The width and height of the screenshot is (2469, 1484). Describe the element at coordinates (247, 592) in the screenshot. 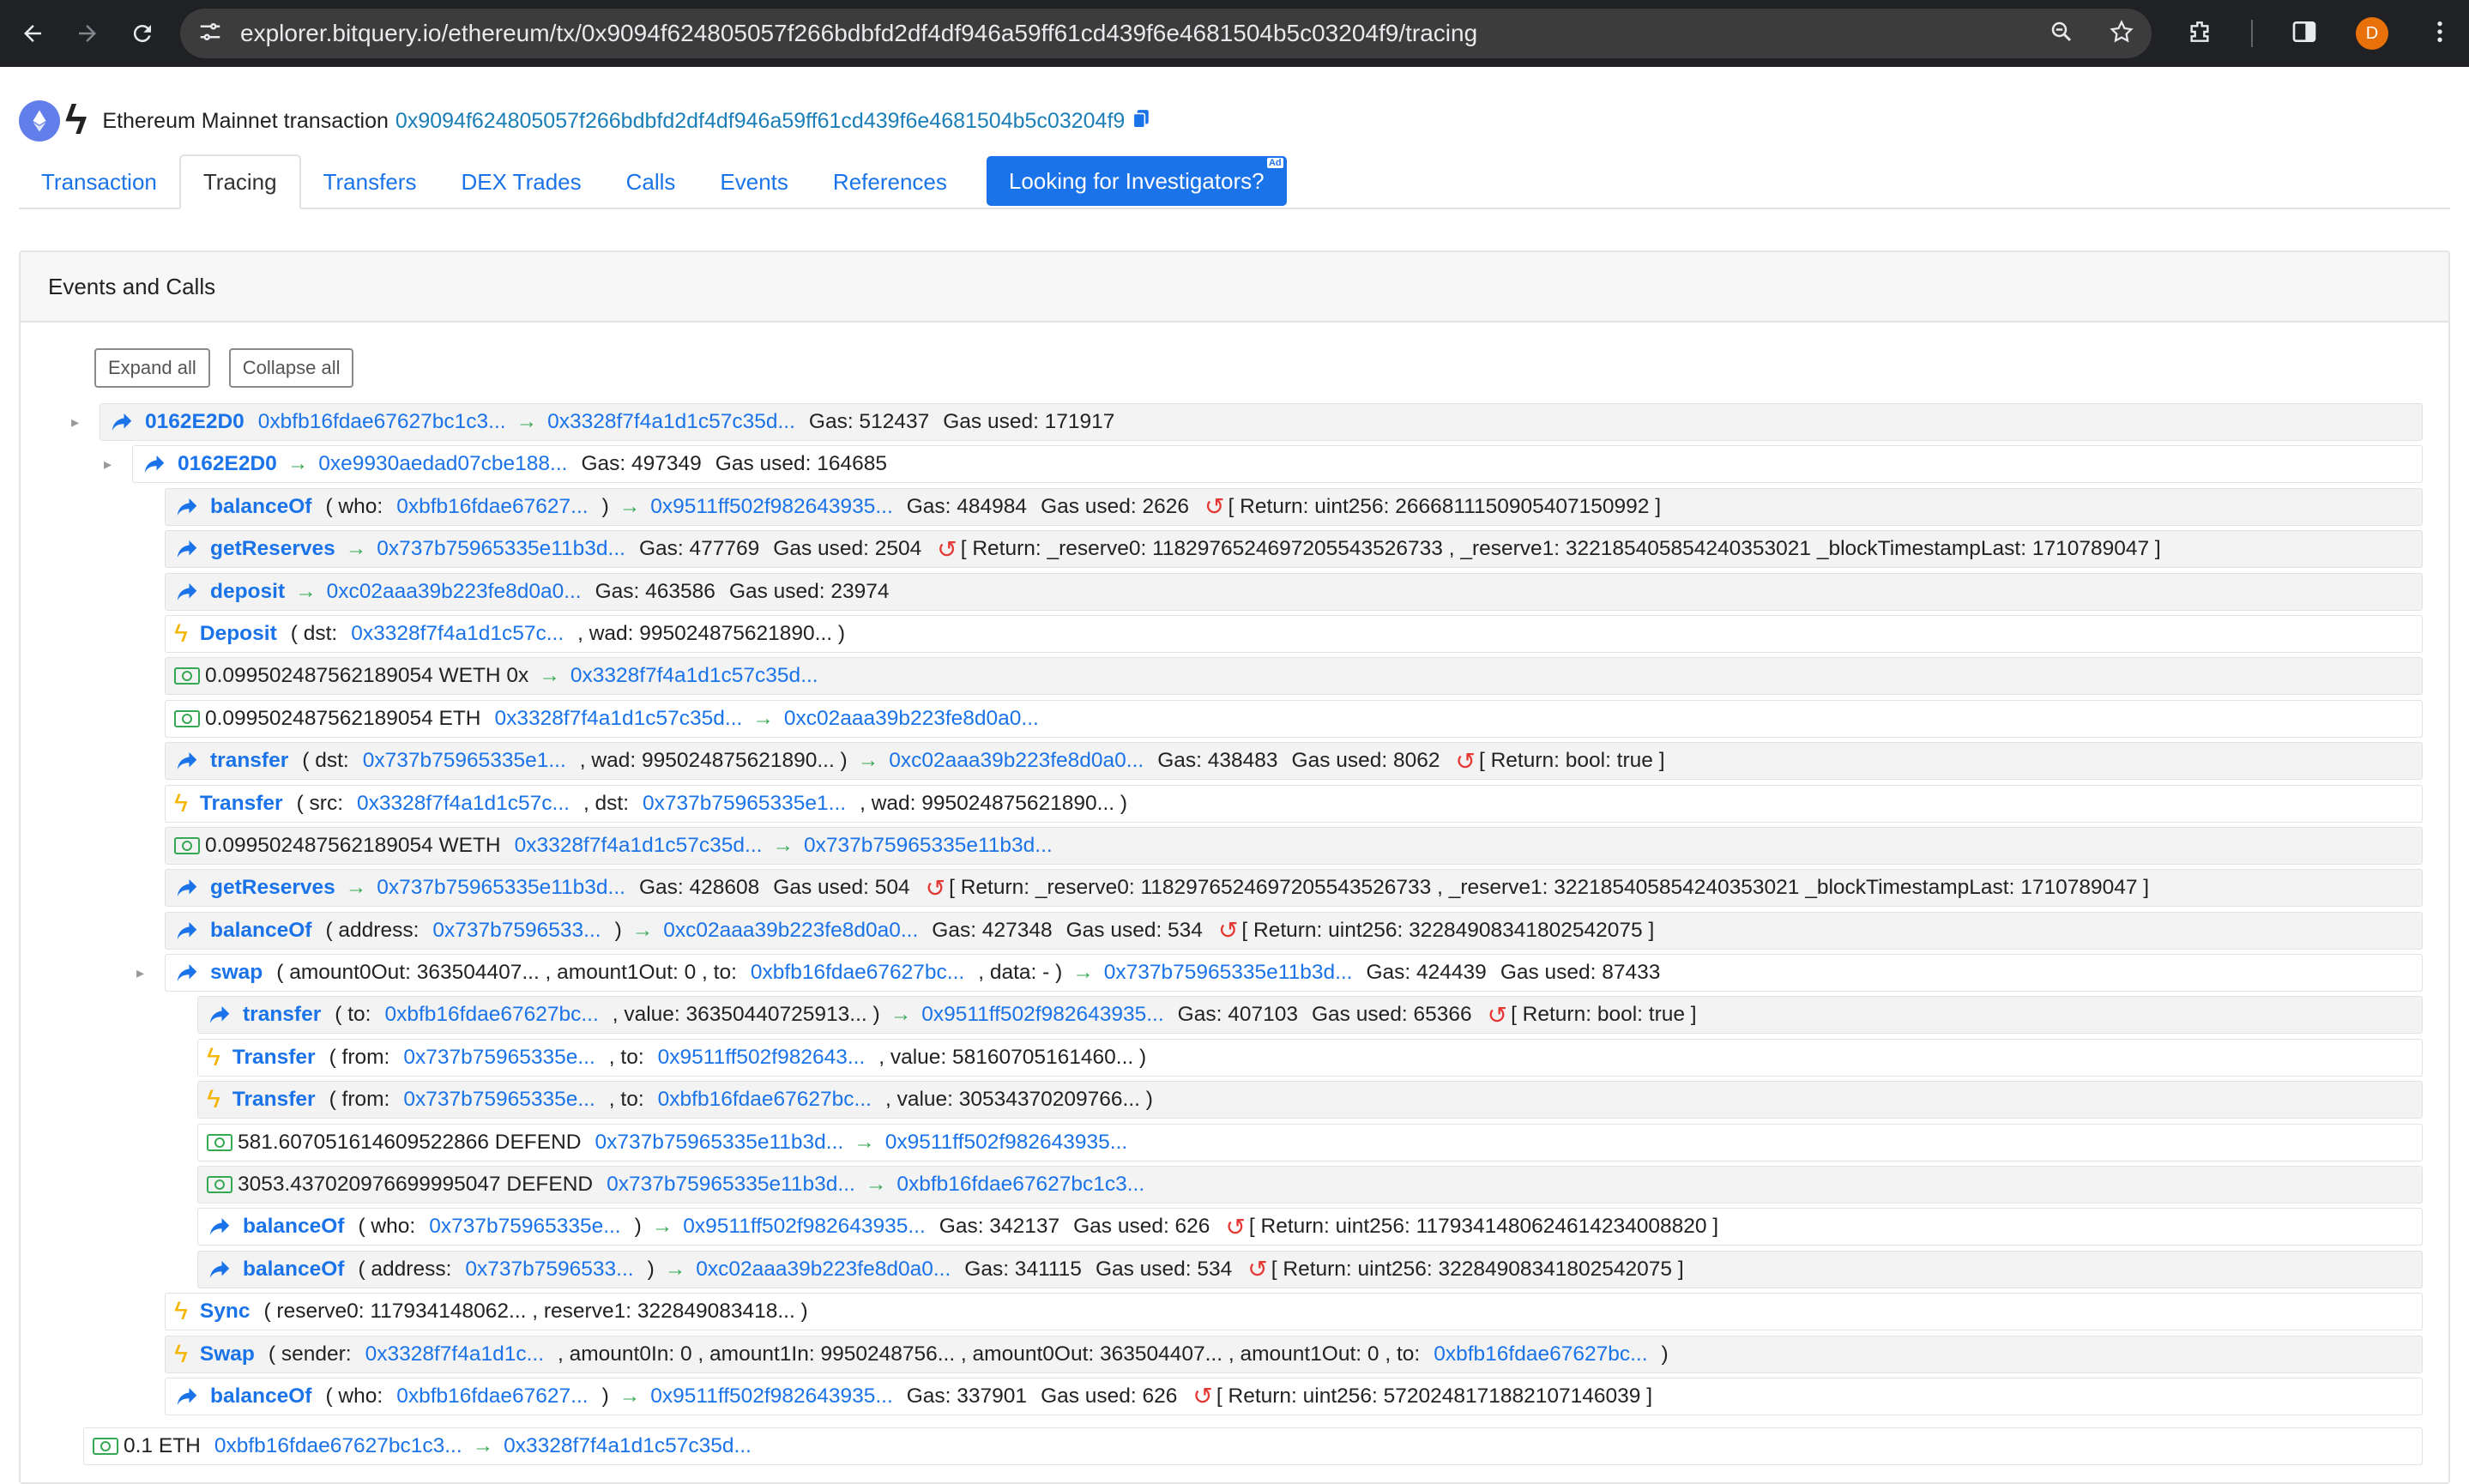

I see `method-name-link: deposit` at that location.